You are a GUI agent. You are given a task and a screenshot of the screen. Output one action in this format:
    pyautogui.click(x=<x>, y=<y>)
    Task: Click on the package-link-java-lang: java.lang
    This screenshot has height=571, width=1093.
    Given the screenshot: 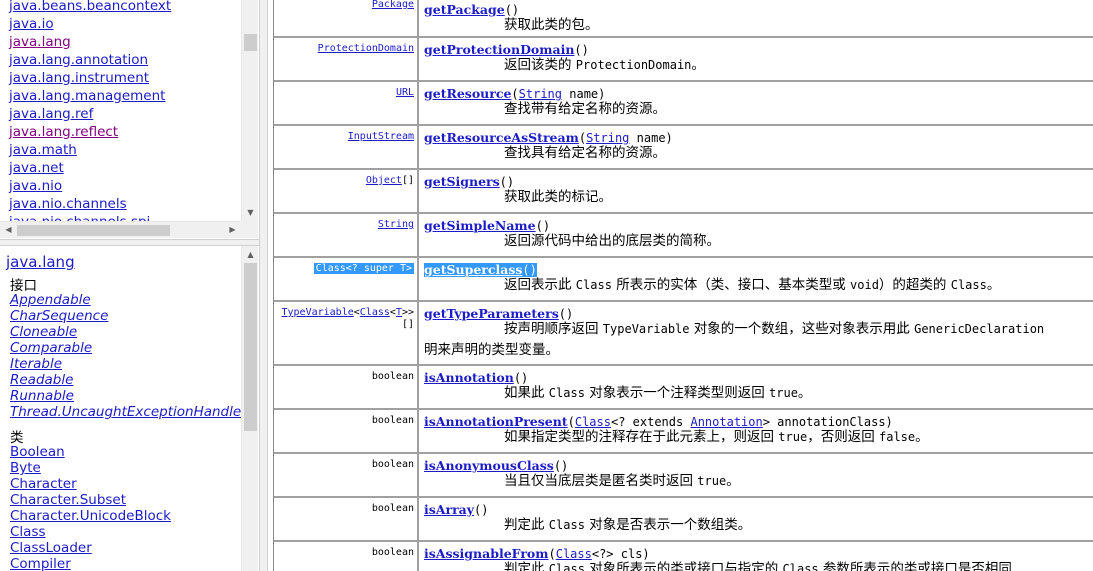 What is the action you would take?
    pyautogui.click(x=125, y=42)
    